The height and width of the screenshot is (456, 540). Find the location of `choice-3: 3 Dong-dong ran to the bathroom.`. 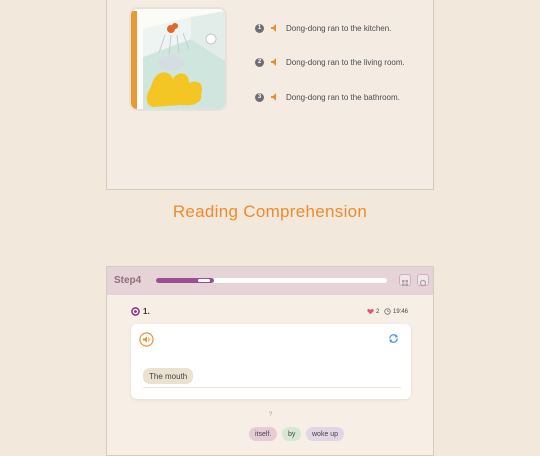

choice-3: 3 Dong-dong ran to the bathroom. is located at coordinates (327, 97).